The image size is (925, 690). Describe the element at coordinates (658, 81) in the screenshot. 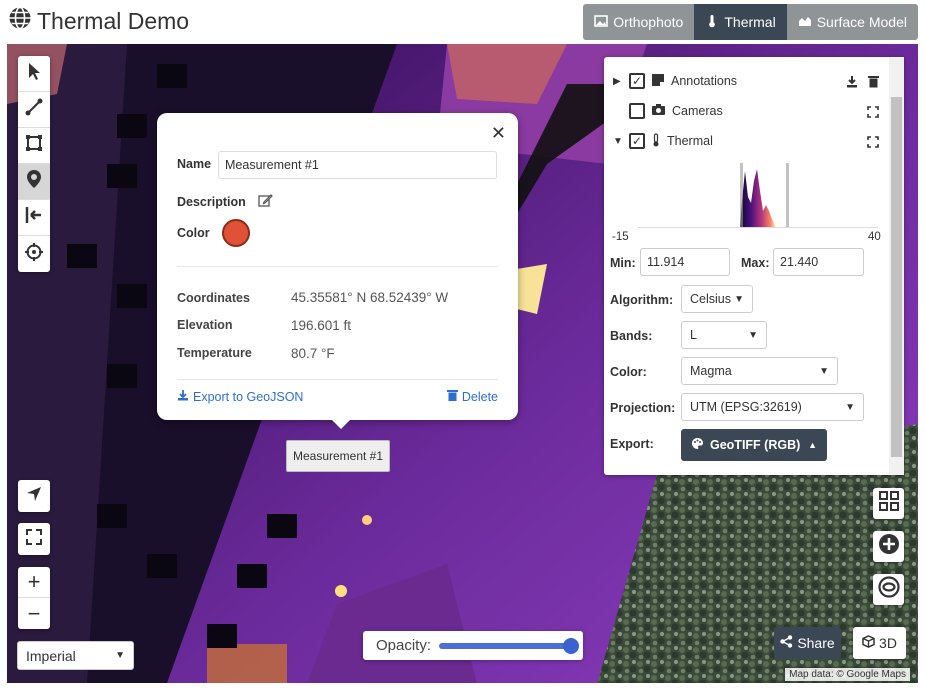

I see `sticky-note-icon` at that location.